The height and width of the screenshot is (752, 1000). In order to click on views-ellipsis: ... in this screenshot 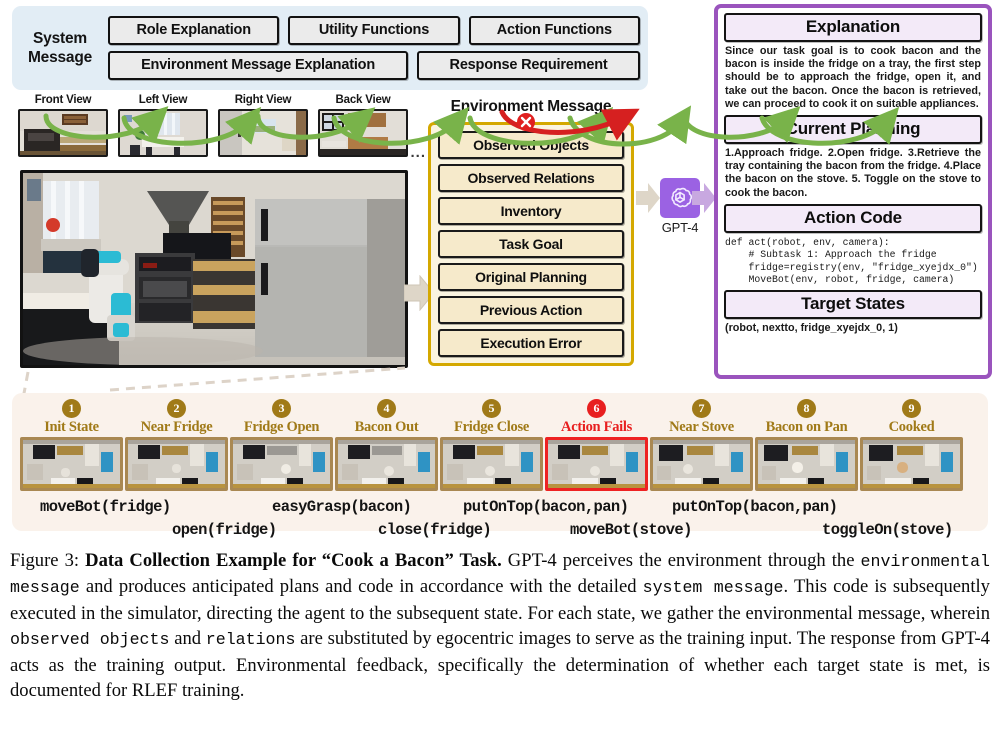, I will do `click(418, 152)`.